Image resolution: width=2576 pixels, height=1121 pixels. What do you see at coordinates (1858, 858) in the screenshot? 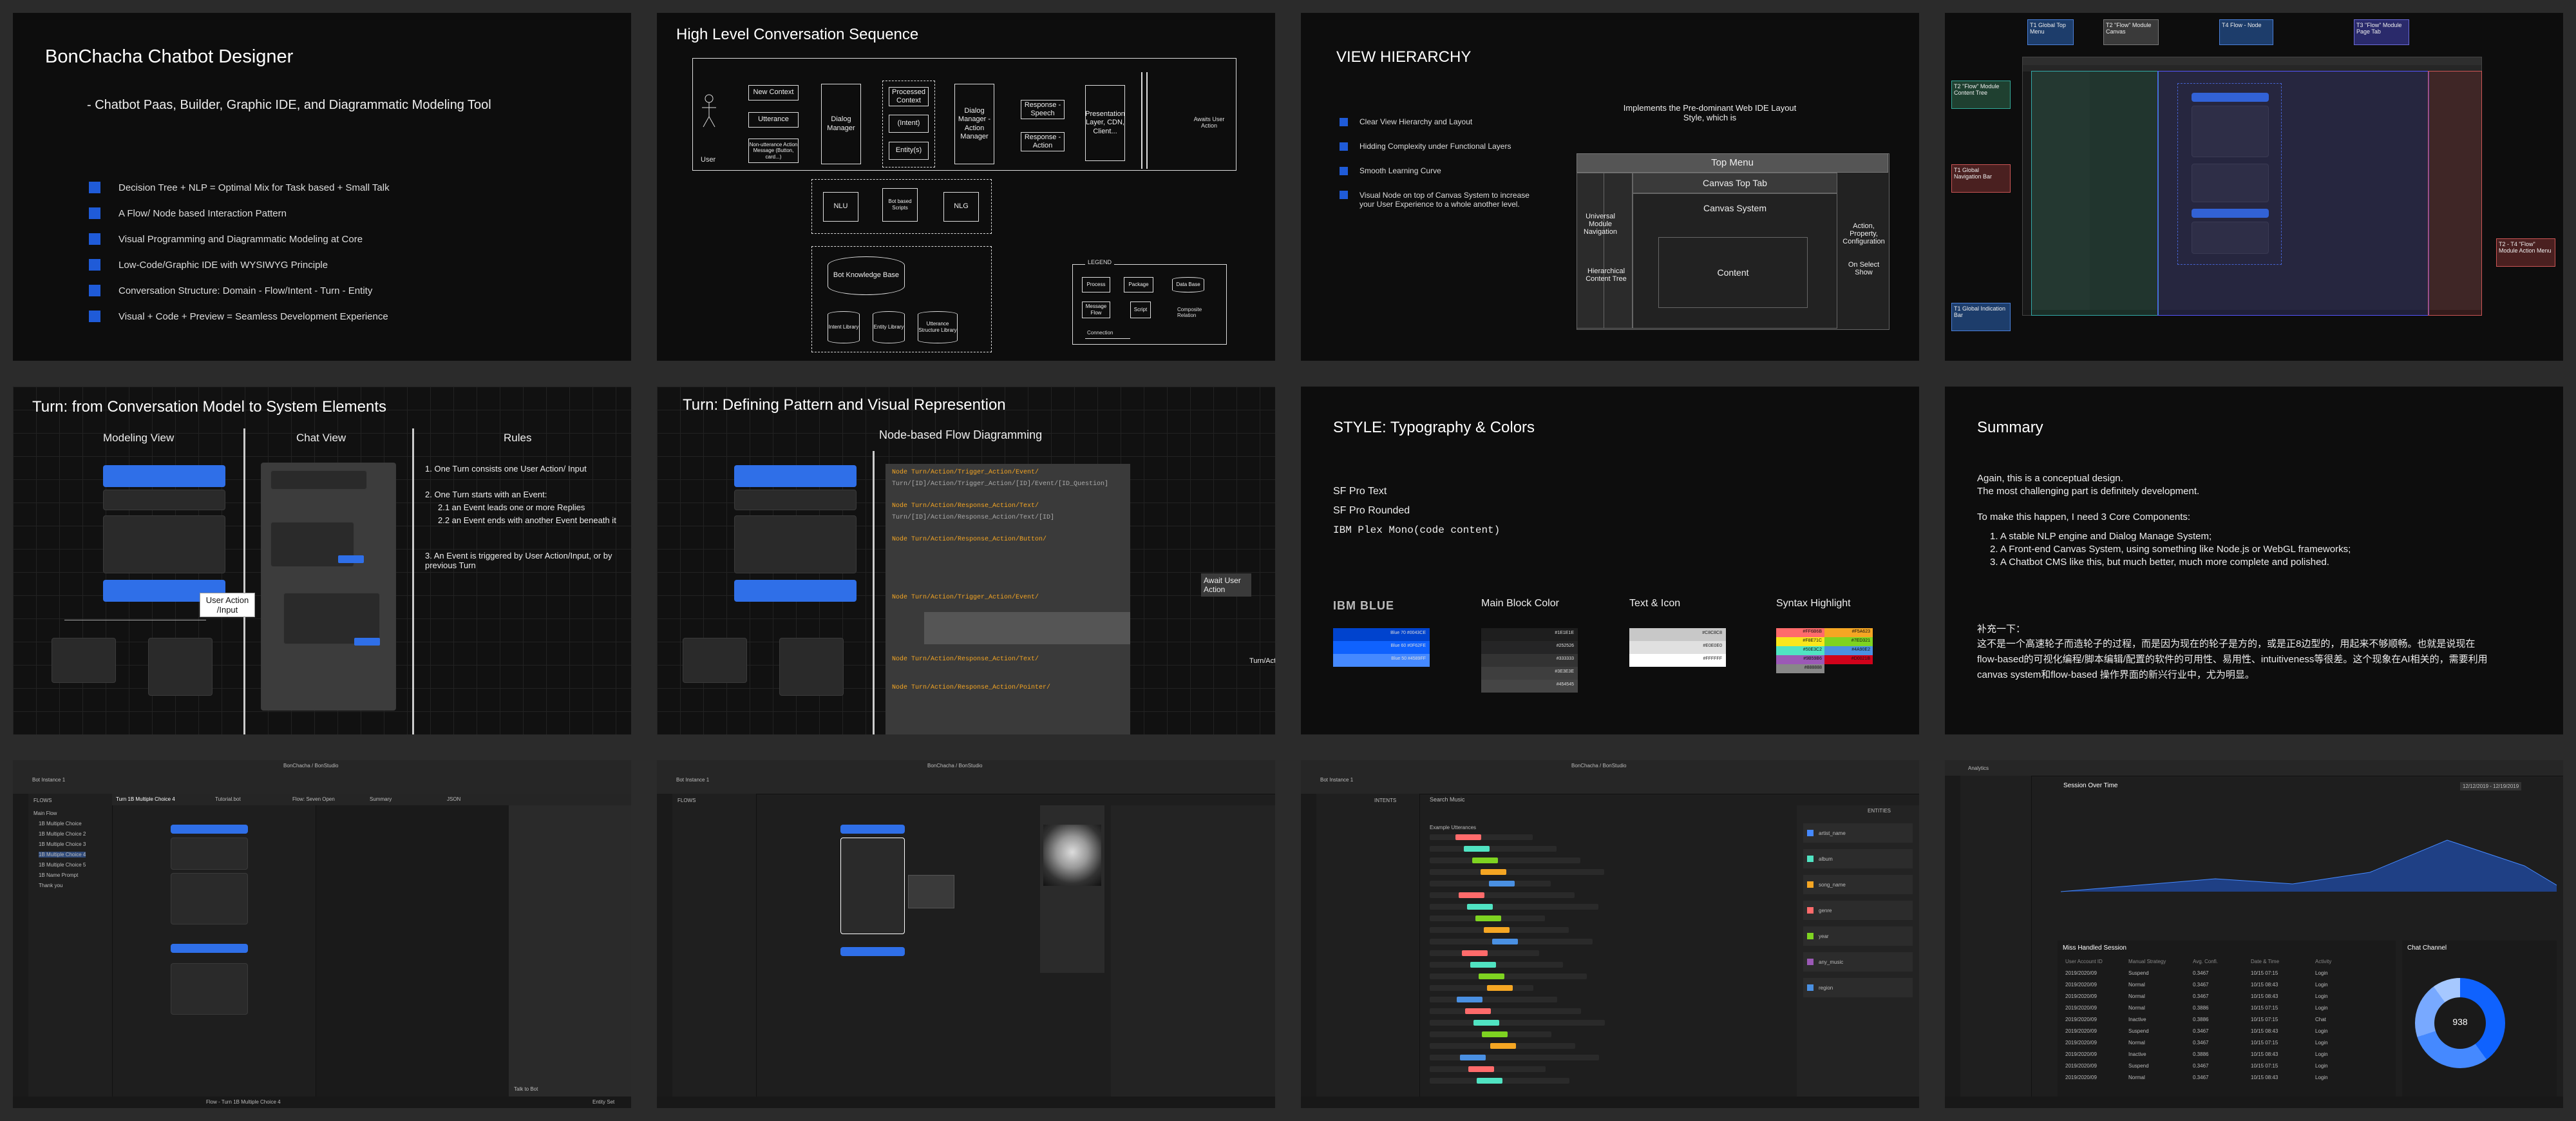
I see `entity-item: album` at bounding box center [1858, 858].